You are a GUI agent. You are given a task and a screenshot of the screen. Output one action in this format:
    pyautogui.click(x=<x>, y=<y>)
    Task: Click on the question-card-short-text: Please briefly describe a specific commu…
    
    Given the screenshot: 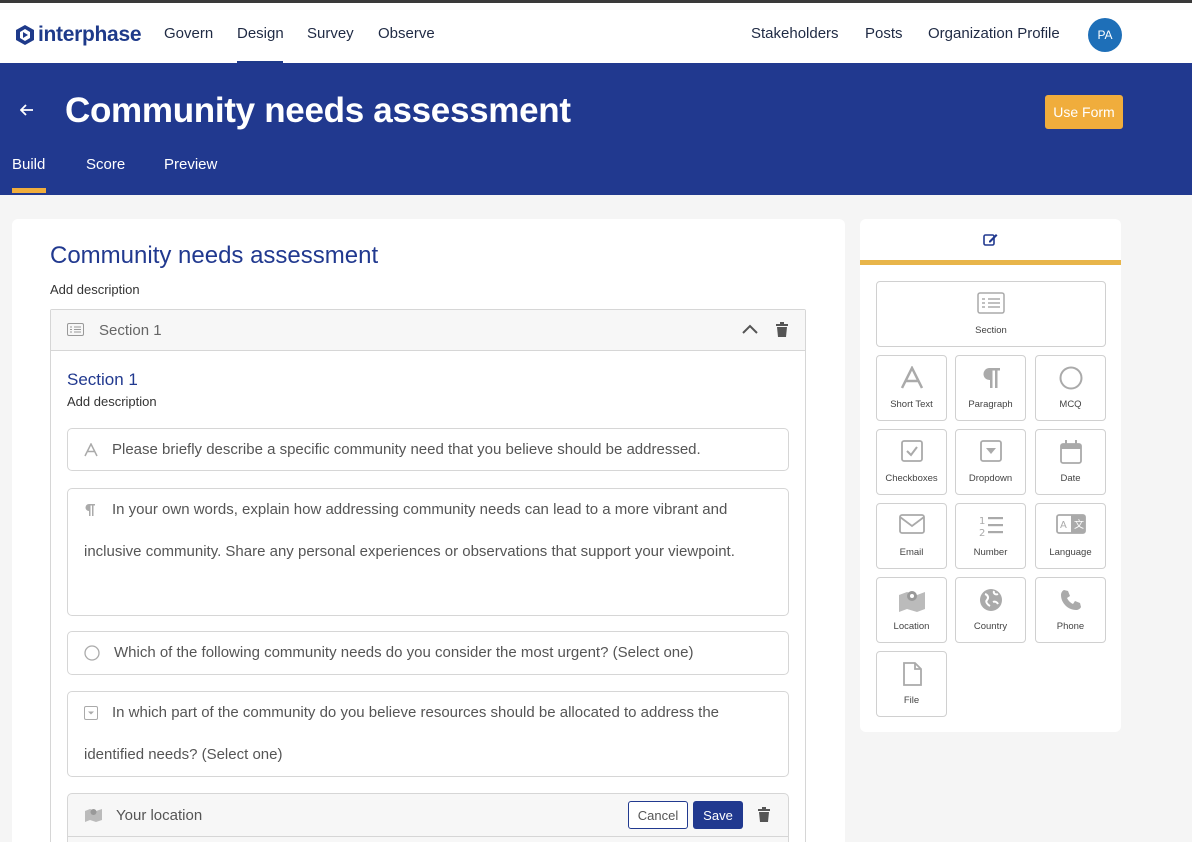 What is the action you would take?
    pyautogui.click(x=428, y=449)
    